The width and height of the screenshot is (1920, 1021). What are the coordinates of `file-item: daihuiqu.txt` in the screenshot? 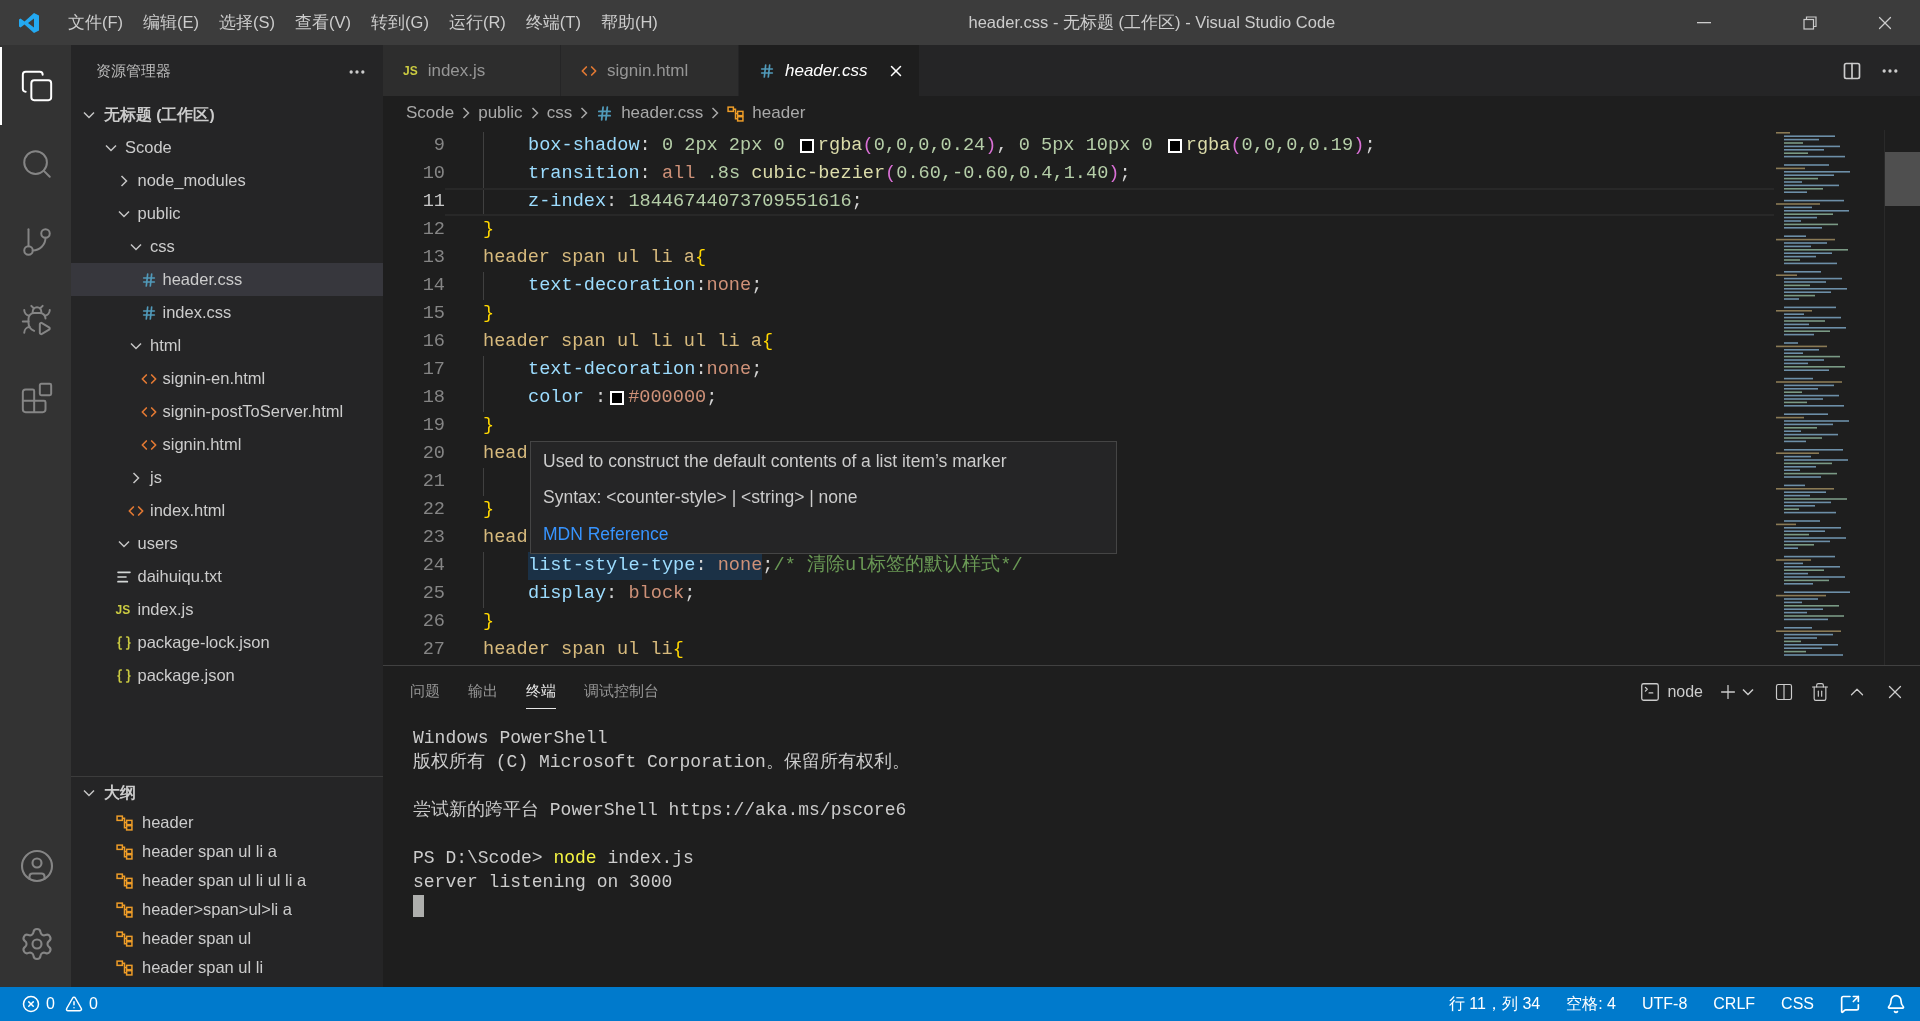 It's located at (227, 576).